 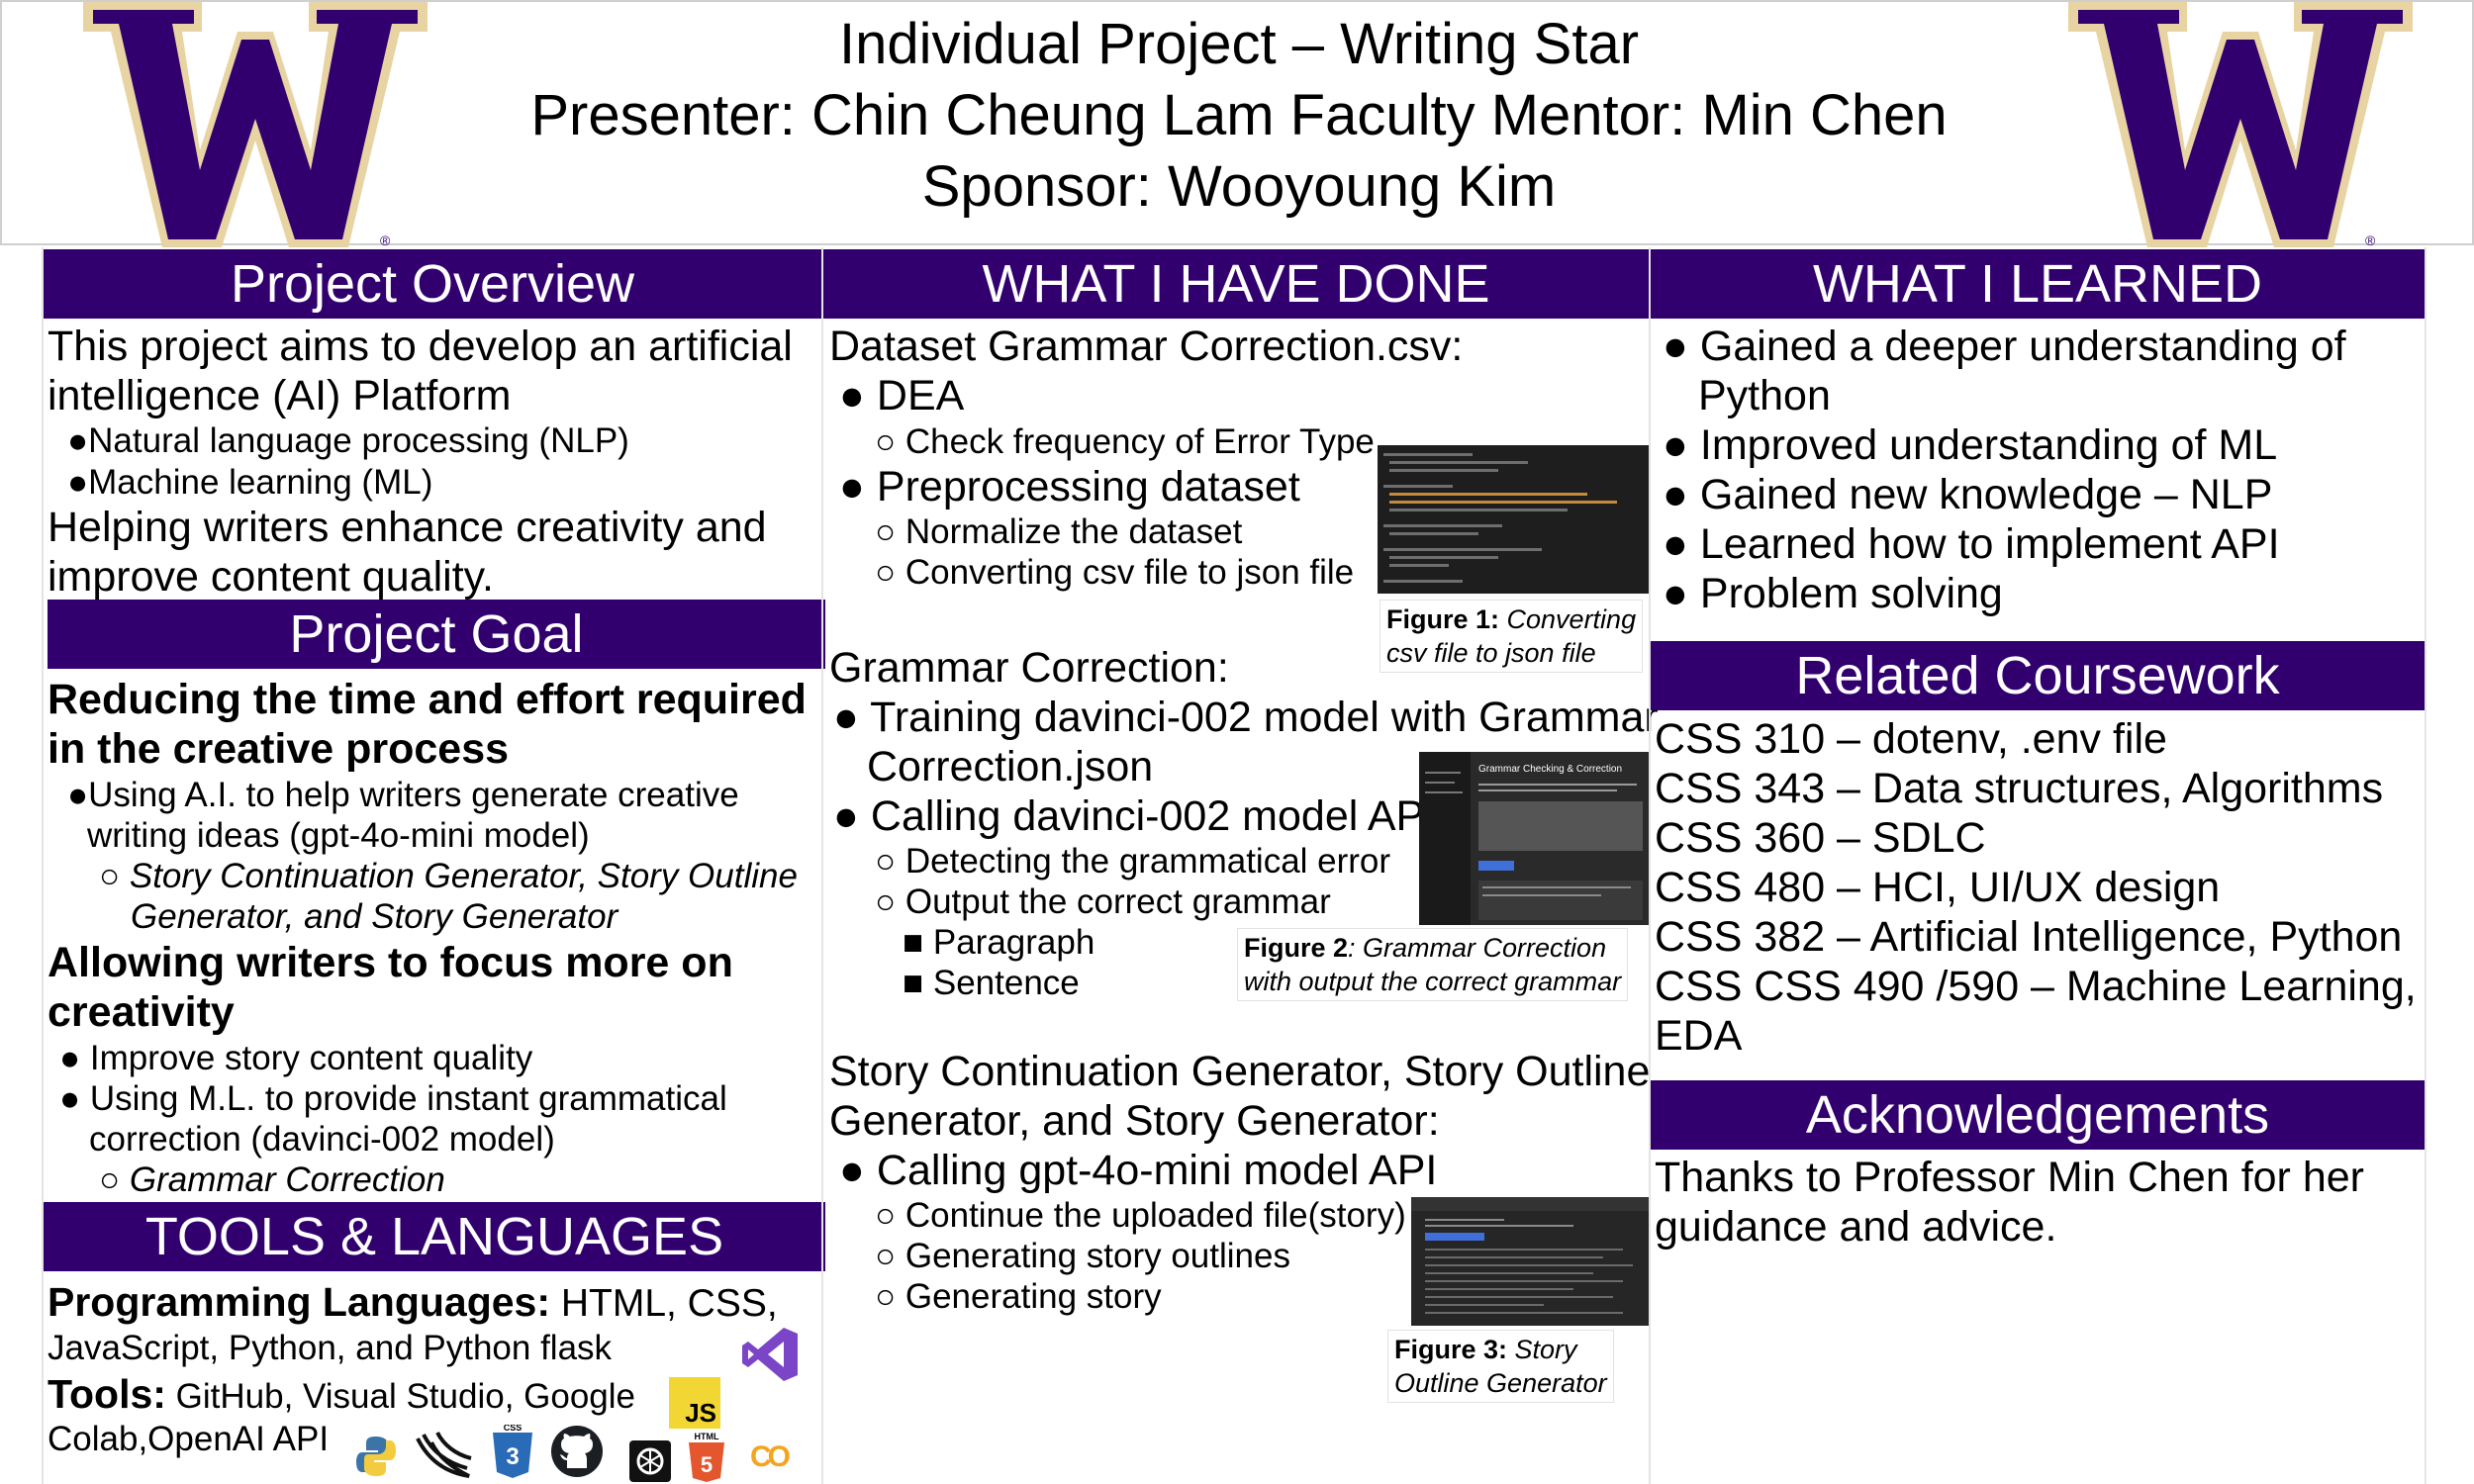 What do you see at coordinates (1011, 766) in the screenshot?
I see `done-s2-training-2: Correction.json` at bounding box center [1011, 766].